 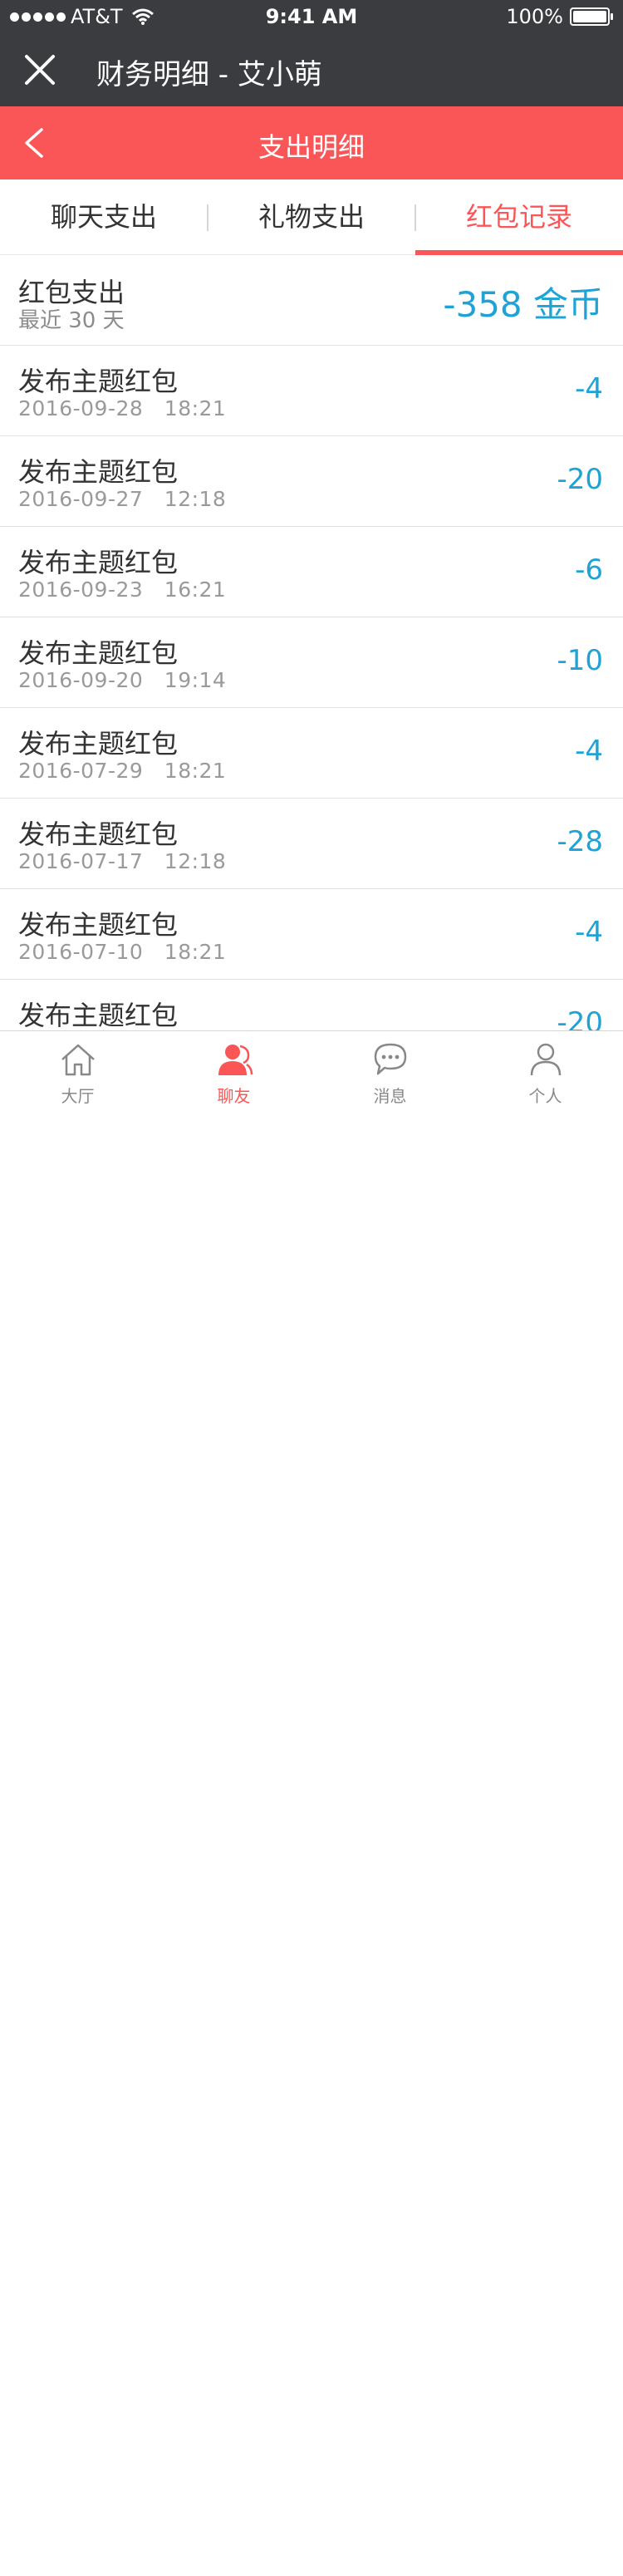 I want to click on page-title: 支出明细, so click(x=311, y=147).